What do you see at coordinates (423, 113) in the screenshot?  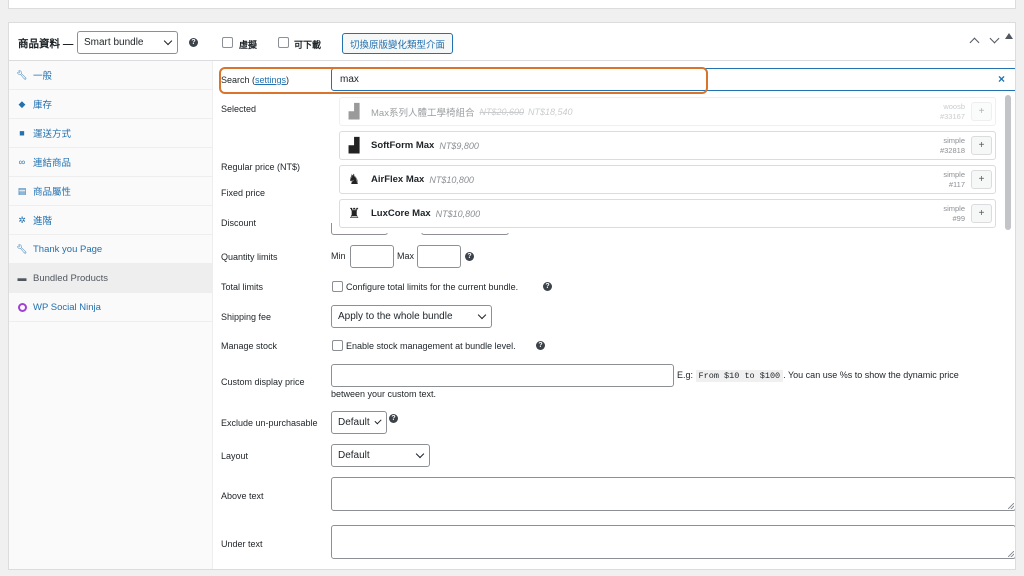 I see `result-name: Max系列人體工學椅組合` at bounding box center [423, 113].